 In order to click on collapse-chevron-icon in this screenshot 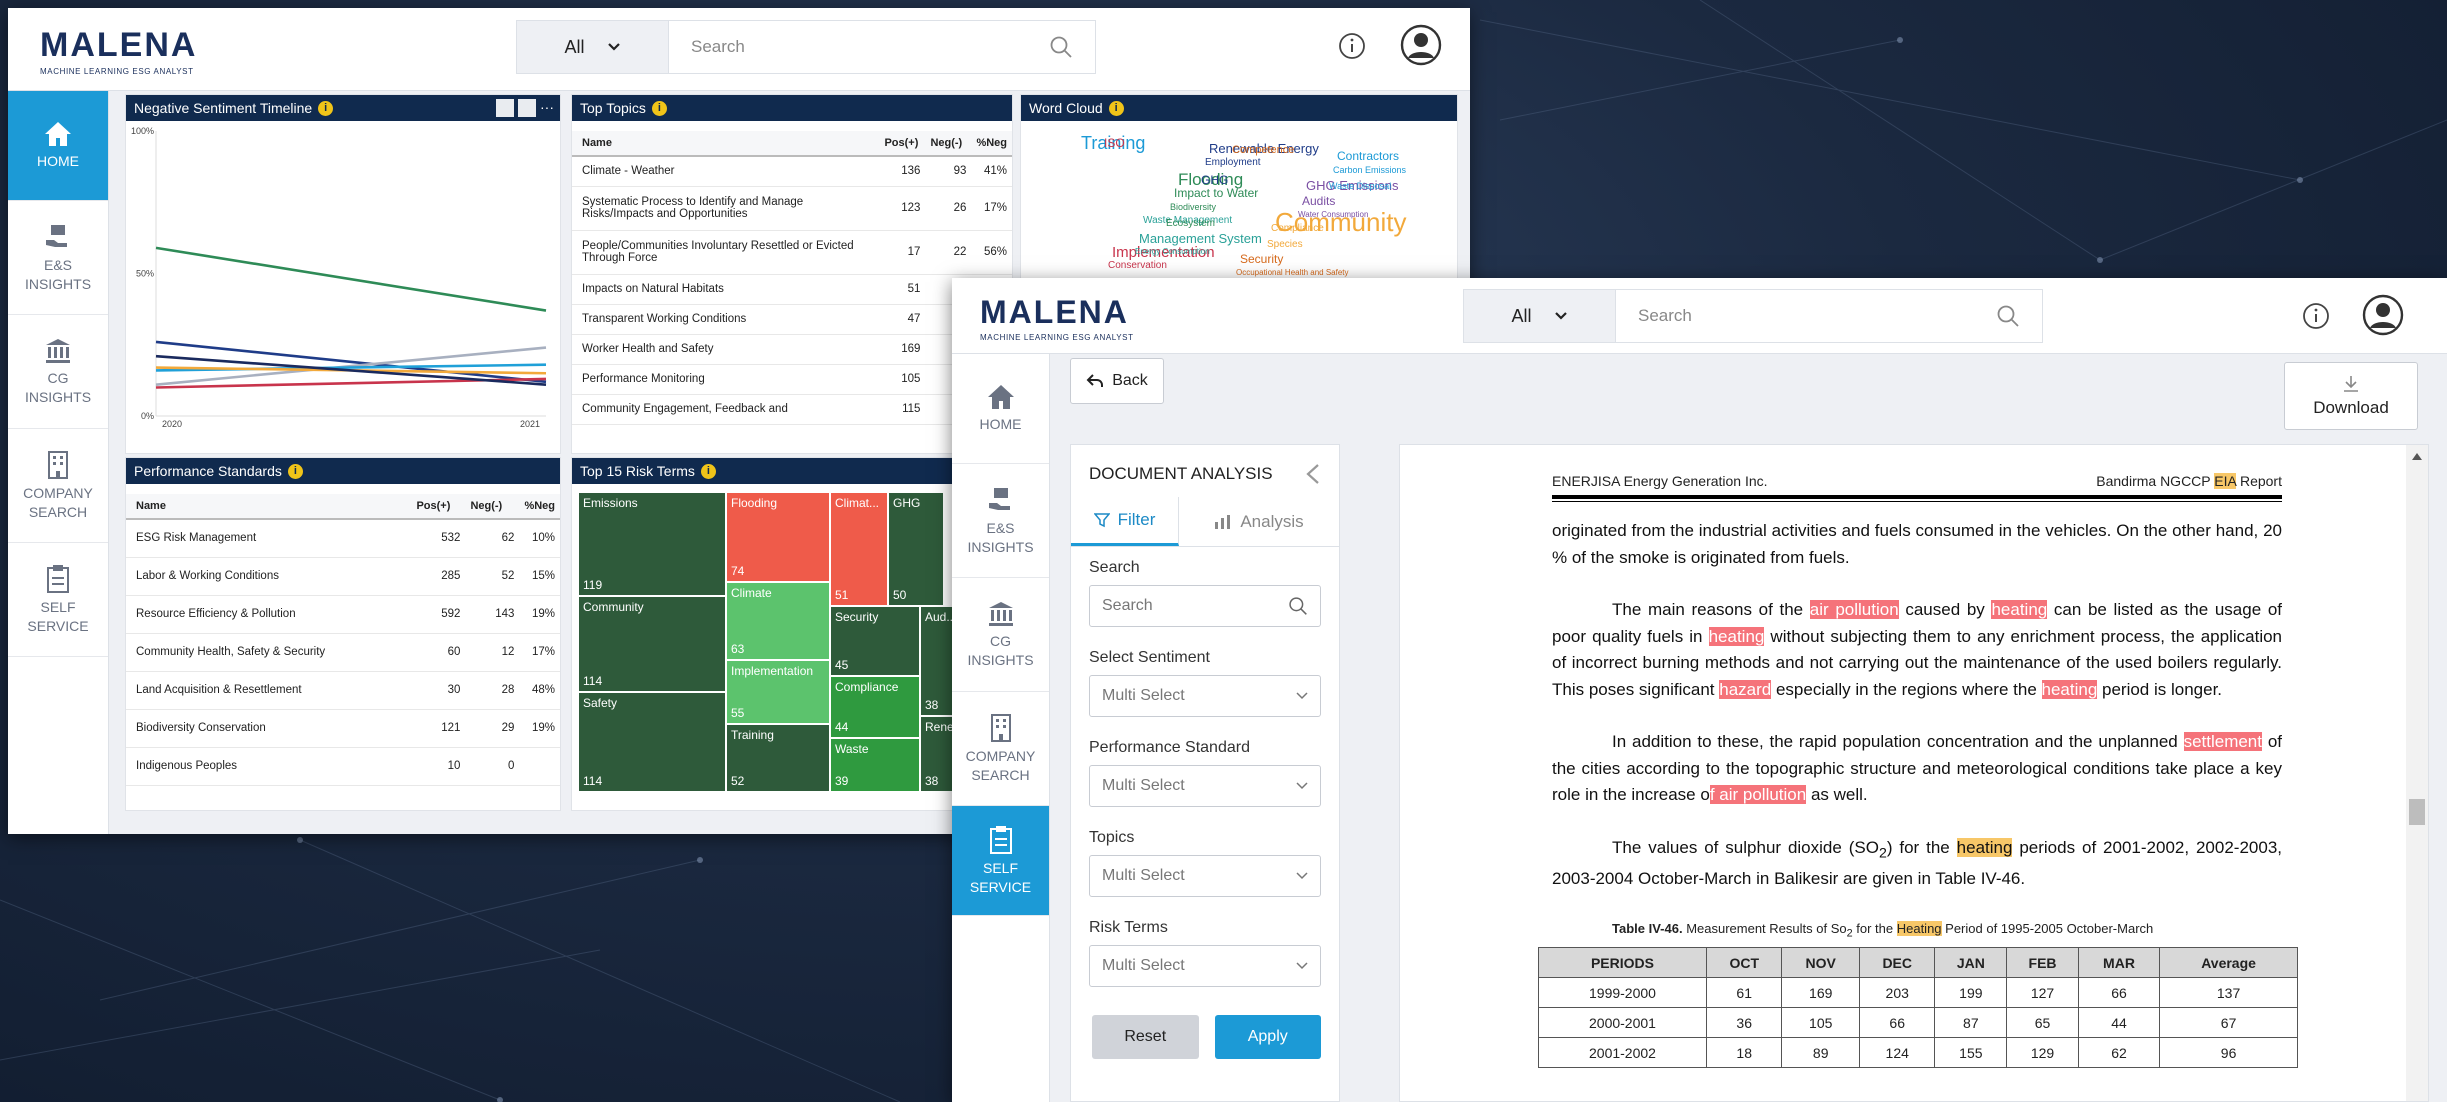, I will do `click(1313, 474)`.